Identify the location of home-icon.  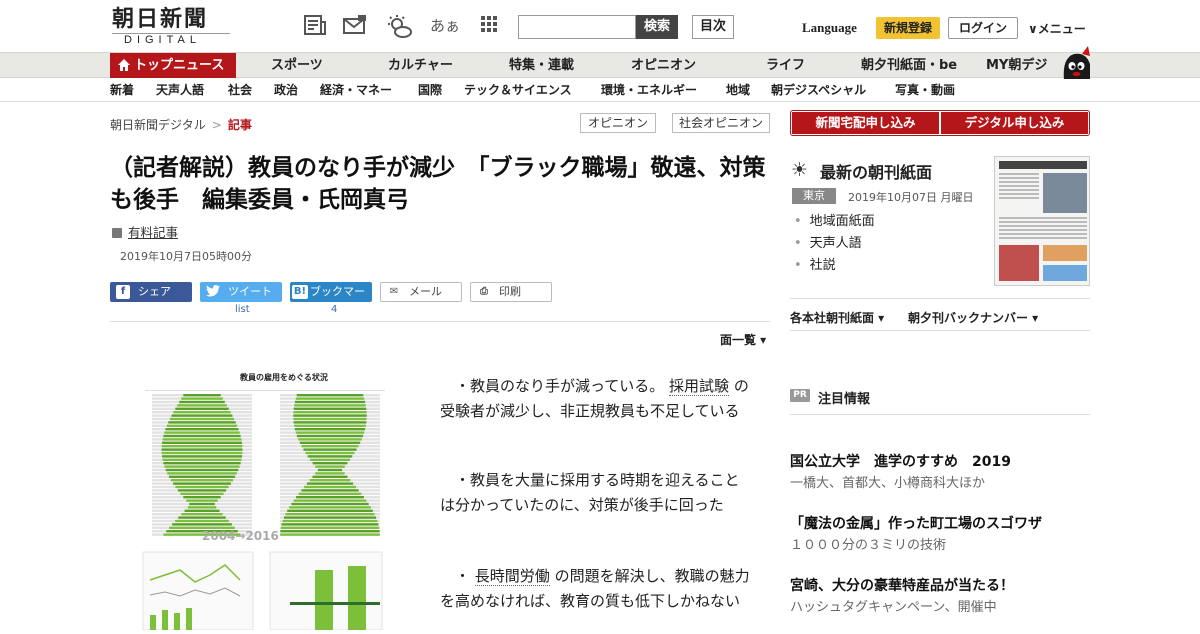
(124, 67).